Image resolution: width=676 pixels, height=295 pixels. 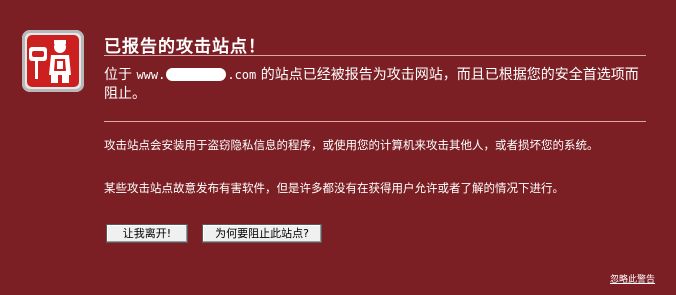 I want to click on blocked-domain-end: .com, so click(x=242, y=75).